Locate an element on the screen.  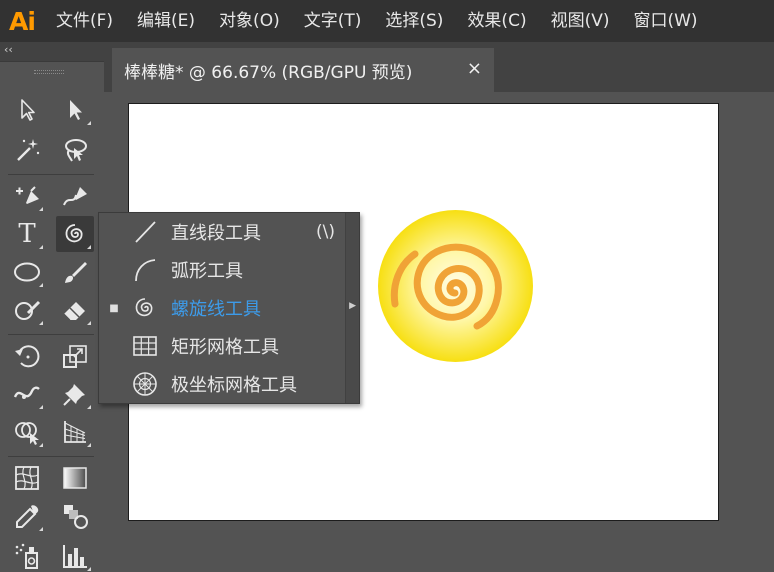
paintbrush-icon is located at coordinates (76, 272).